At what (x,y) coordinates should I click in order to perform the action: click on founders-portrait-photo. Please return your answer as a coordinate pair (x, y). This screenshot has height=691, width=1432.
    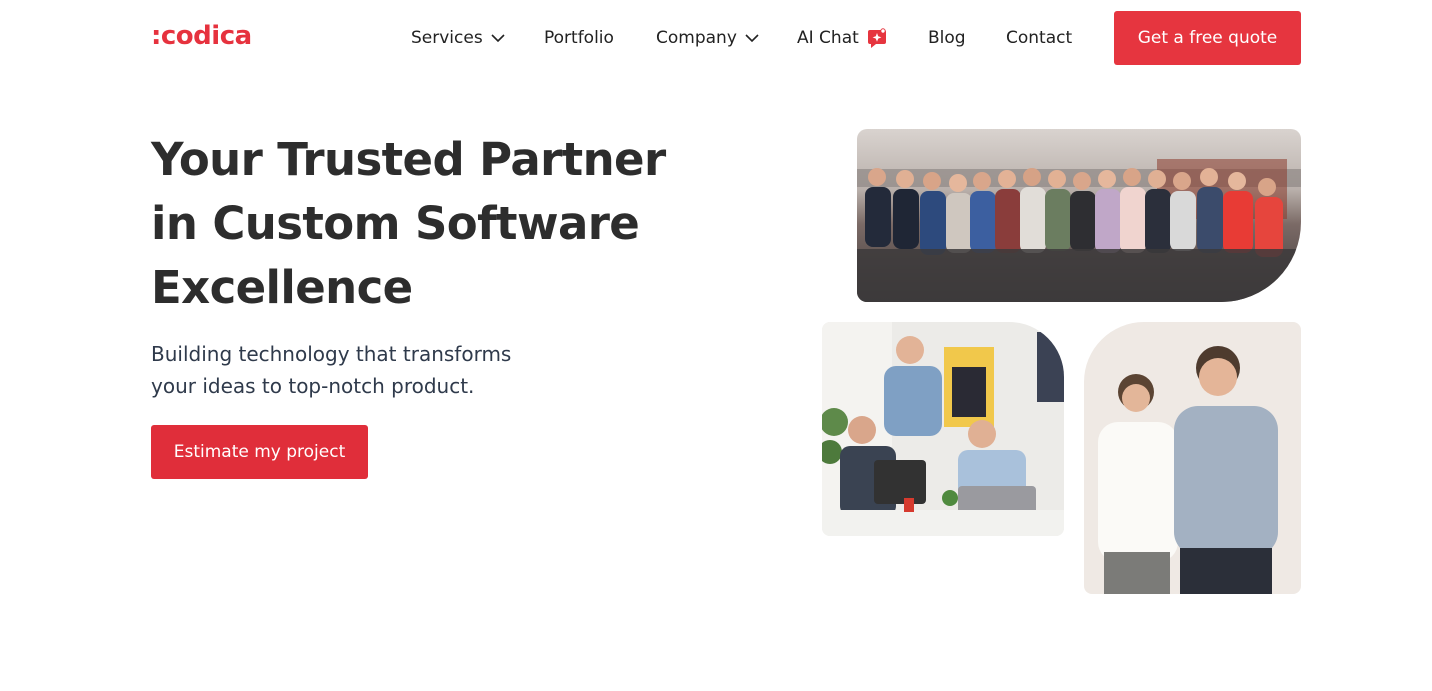
    Looking at the image, I should click on (1192, 458).